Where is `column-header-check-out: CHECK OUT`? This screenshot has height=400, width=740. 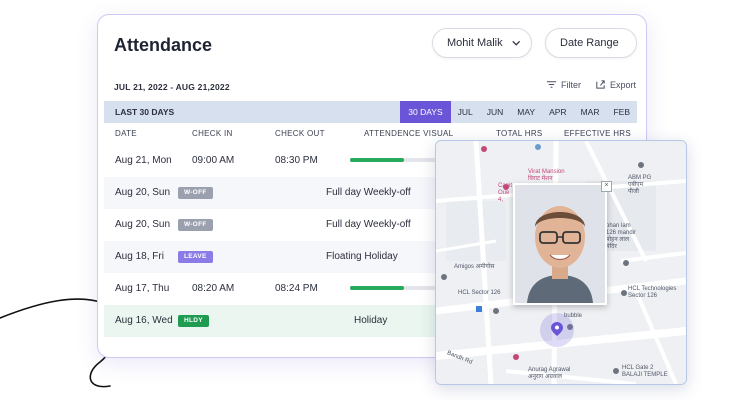 column-header-check-out: CHECK OUT is located at coordinates (300, 133).